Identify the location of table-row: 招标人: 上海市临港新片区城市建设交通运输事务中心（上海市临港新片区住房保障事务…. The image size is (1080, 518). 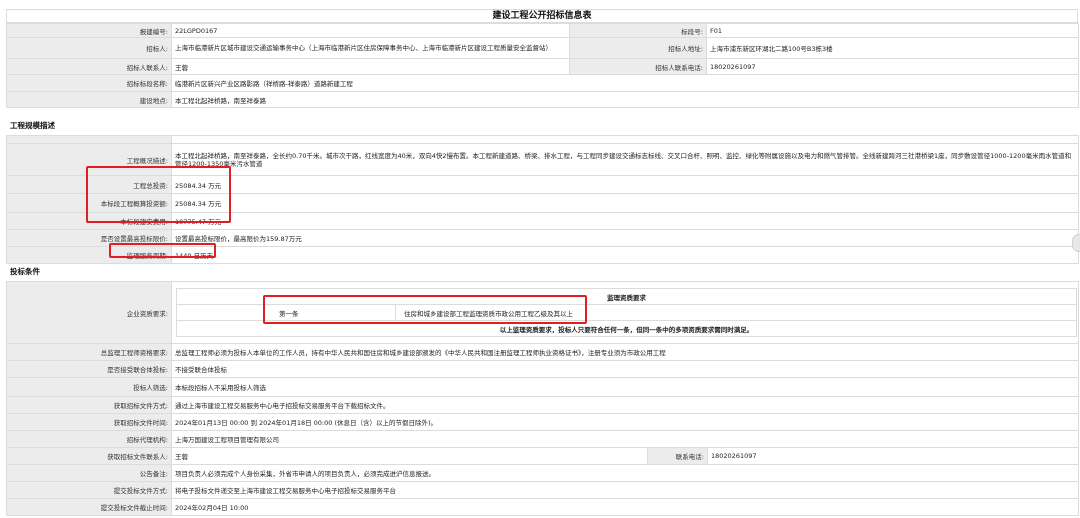
(542, 48).